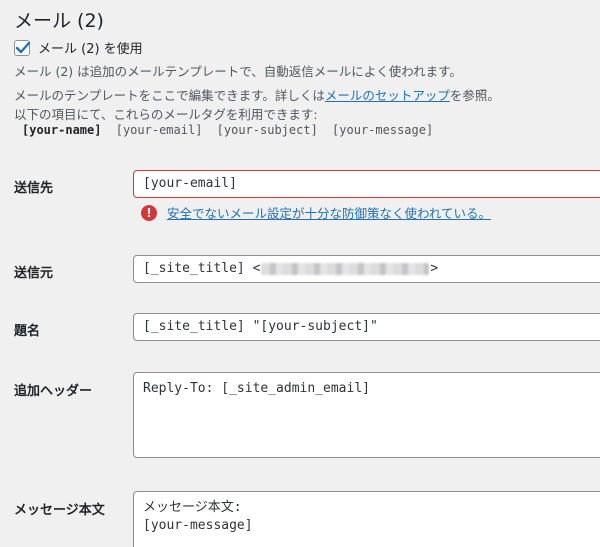 The width and height of the screenshot is (600, 547). I want to click on edit-note: メールのテンプレートをここで編集できます。詳しくはメールのセットアップを参照。, so click(257, 94).